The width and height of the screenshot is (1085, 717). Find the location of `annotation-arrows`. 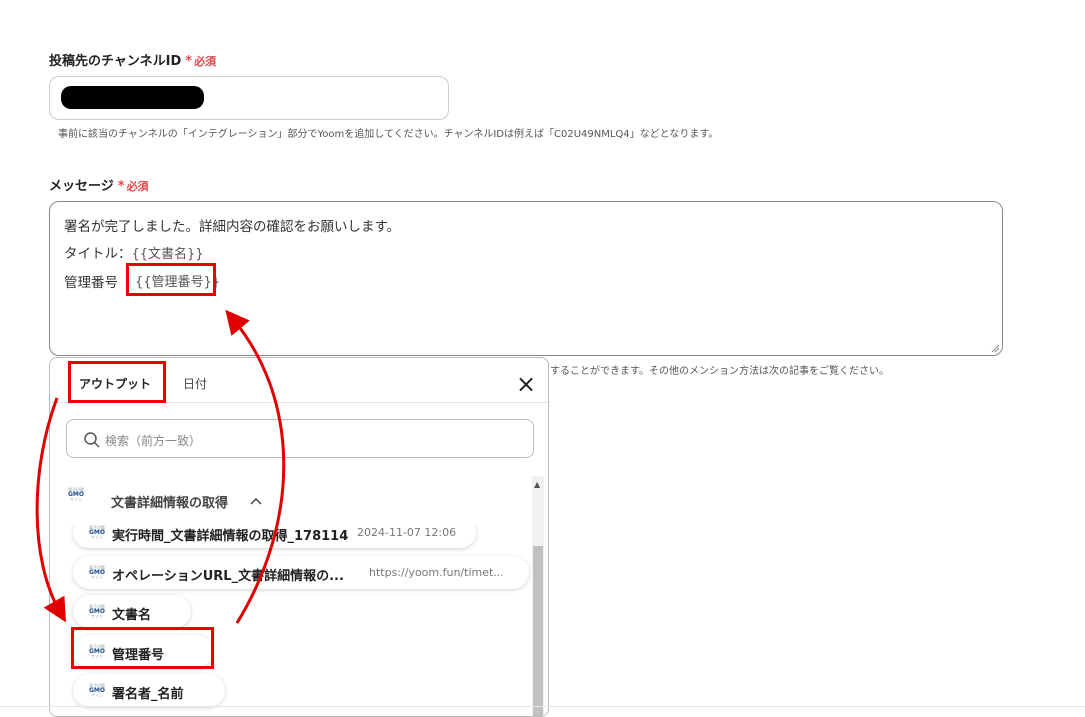

annotation-arrows is located at coordinates (160, 466).